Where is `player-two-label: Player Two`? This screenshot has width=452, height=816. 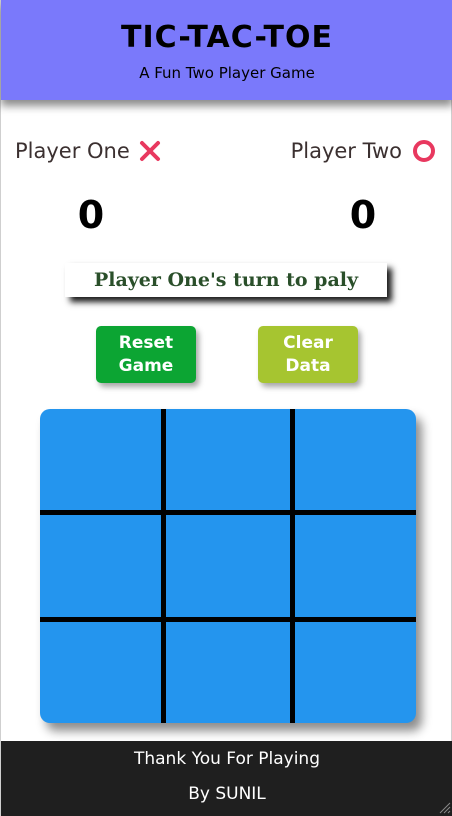
player-two-label: Player Two is located at coordinates (363, 151).